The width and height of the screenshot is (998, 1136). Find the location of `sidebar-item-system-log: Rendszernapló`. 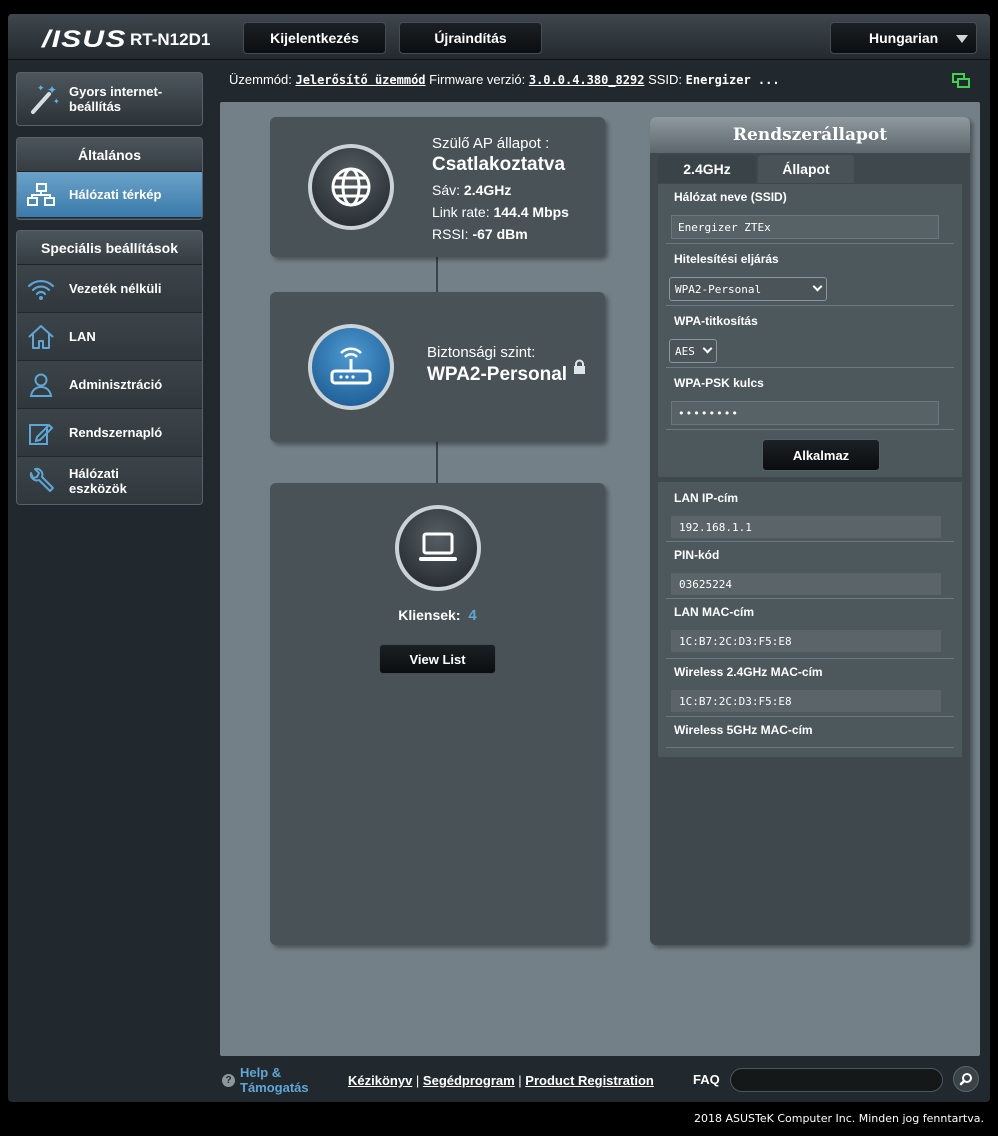

sidebar-item-system-log: Rendszernapló is located at coordinates (109, 433).